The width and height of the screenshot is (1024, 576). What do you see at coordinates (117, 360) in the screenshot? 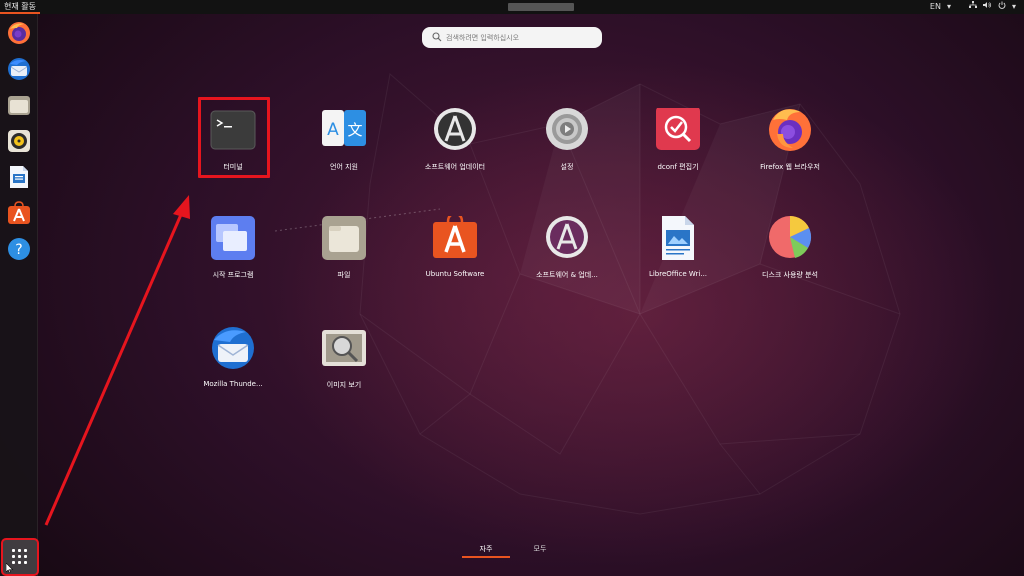
I see `annotation-arrow` at bounding box center [117, 360].